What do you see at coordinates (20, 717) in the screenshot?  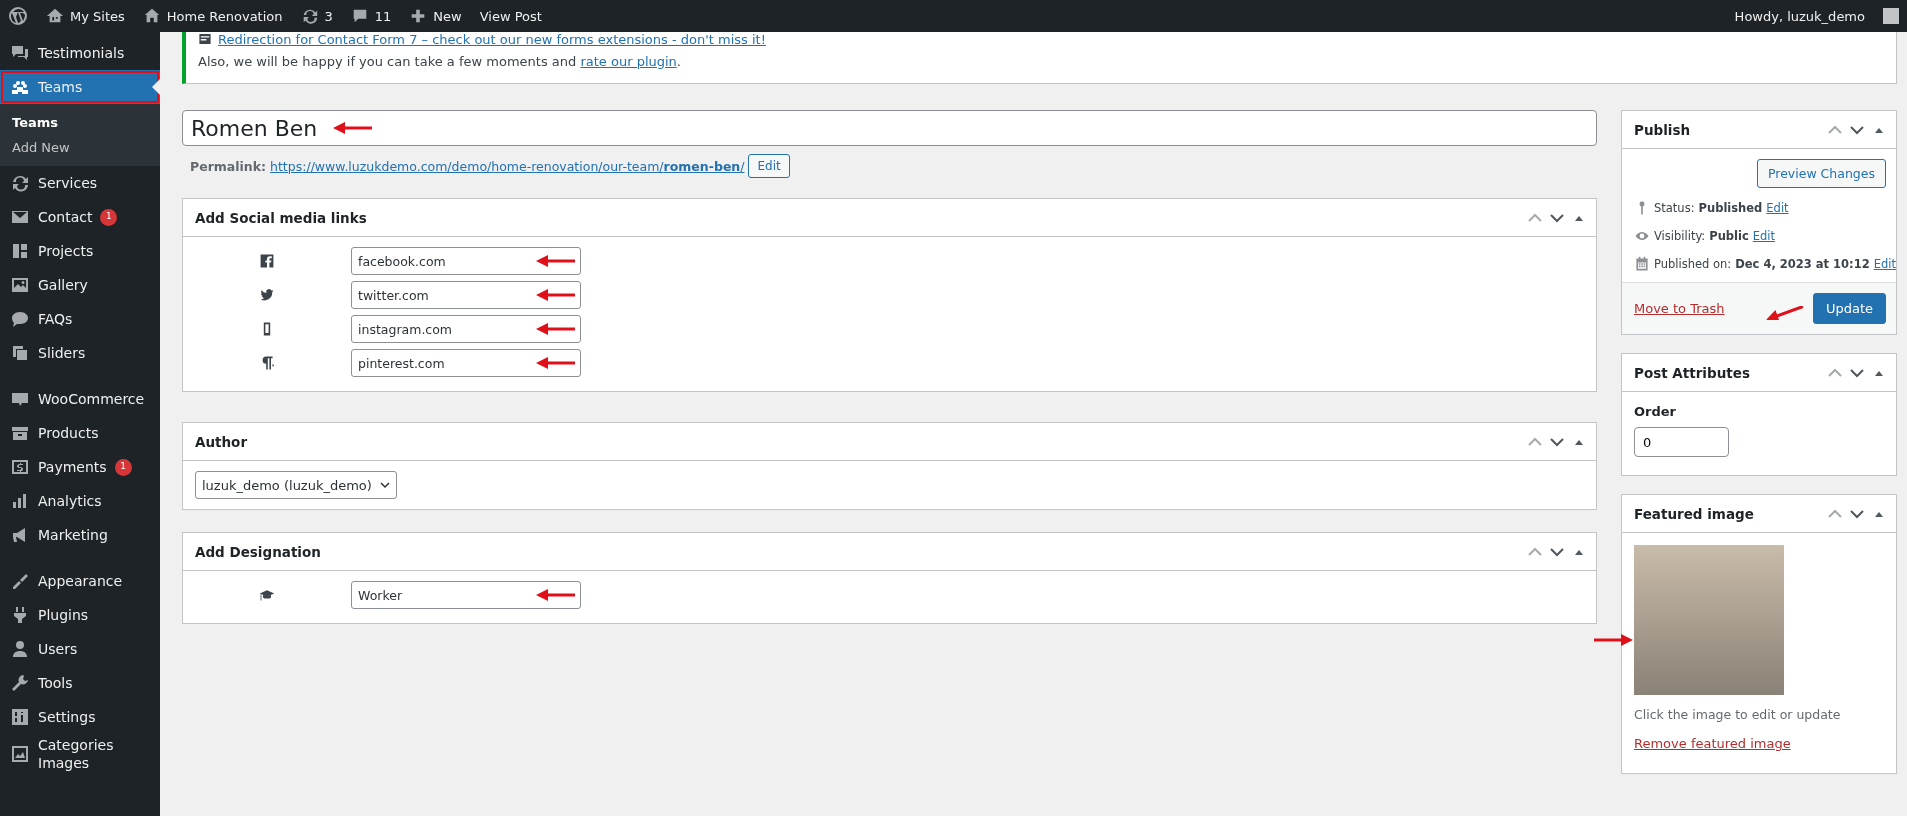 I see `sliders-icon` at bounding box center [20, 717].